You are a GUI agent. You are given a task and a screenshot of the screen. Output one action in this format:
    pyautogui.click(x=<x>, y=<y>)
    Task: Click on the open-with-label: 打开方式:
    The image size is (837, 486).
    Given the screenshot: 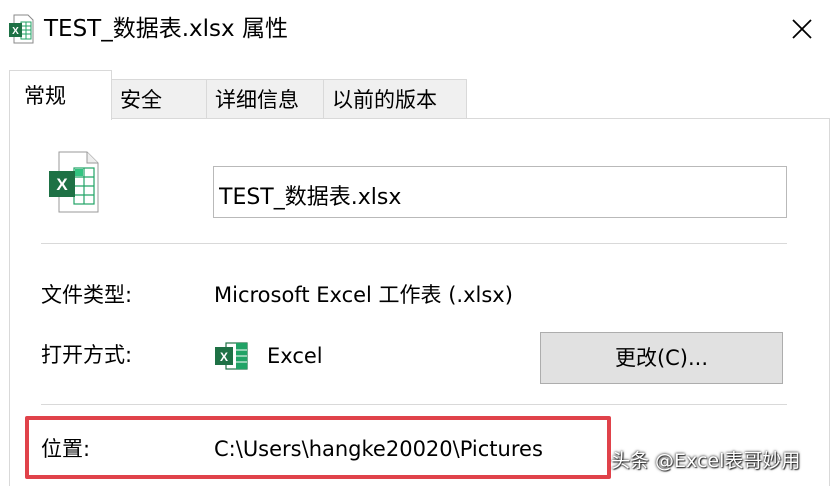 What is the action you would take?
    pyautogui.click(x=87, y=355)
    